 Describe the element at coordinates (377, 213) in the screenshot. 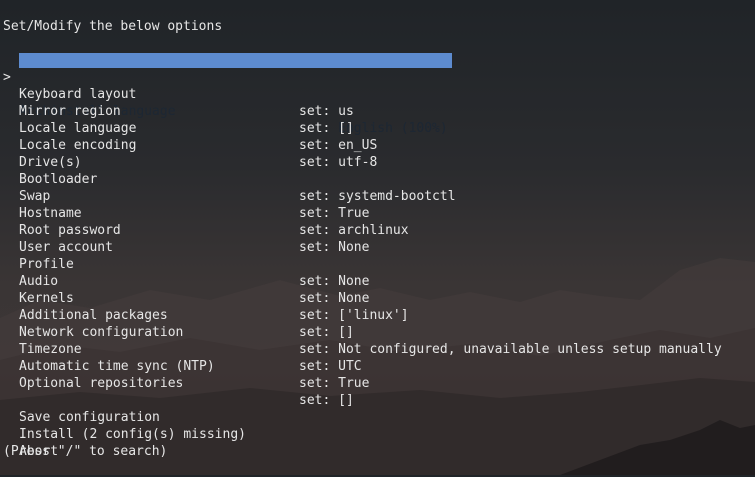

I see `menu-item-hostname: Hostname set: archlinux` at that location.